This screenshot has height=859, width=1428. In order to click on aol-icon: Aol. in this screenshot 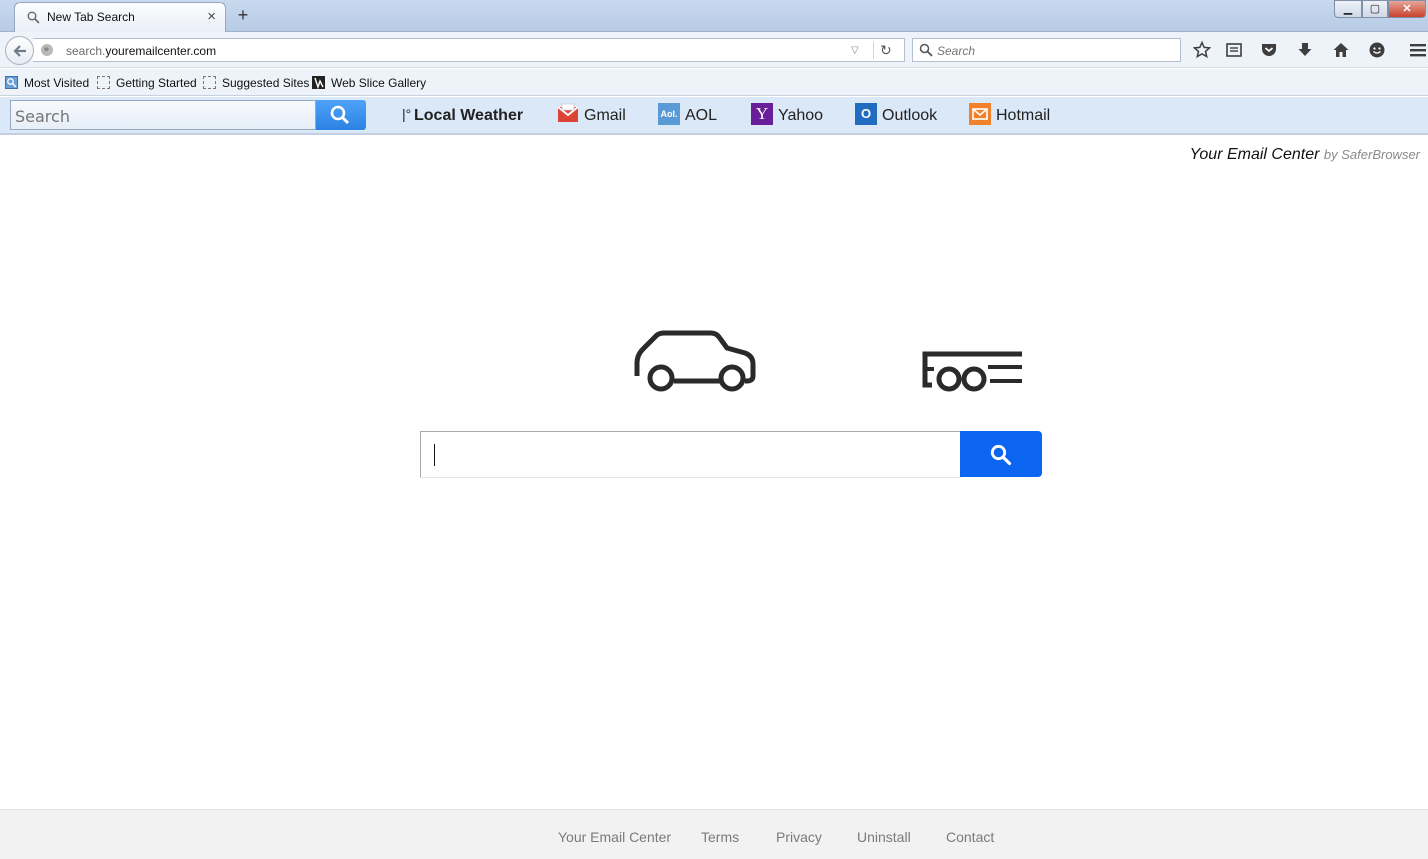, I will do `click(669, 114)`.